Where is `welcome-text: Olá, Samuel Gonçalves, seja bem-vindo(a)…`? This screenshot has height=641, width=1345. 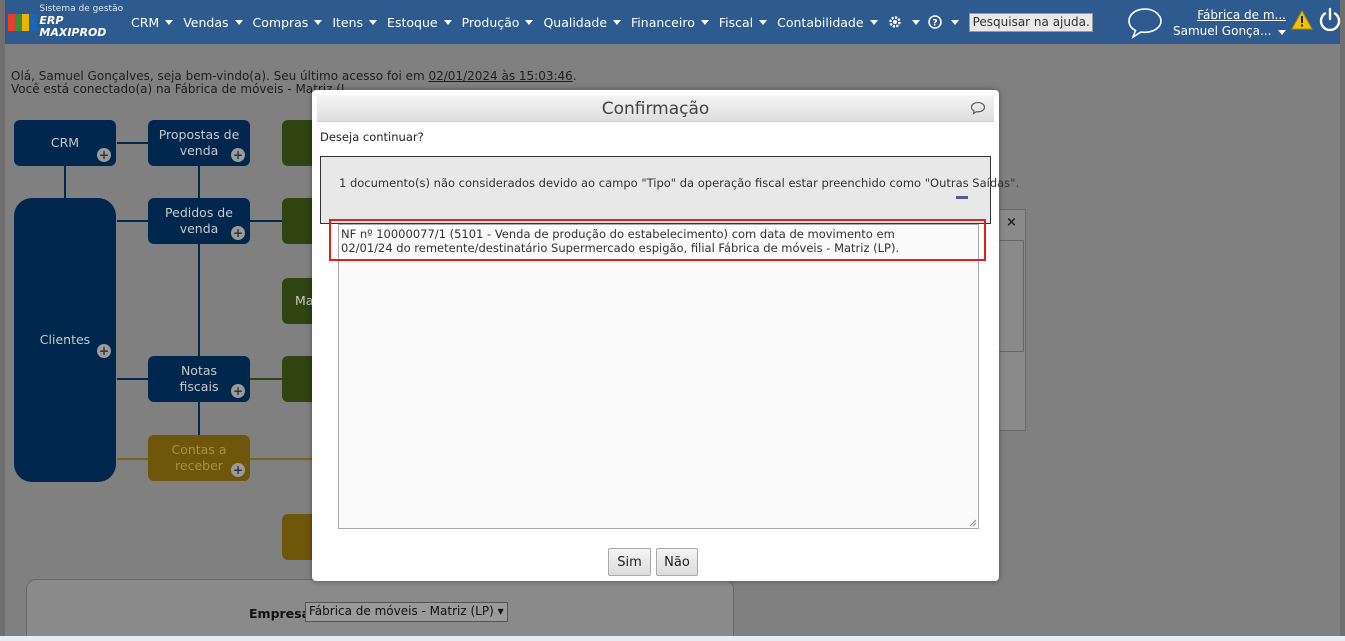 welcome-text: Olá, Samuel Gonçalves, seja bem-vindo(a)… is located at coordinates (220, 76).